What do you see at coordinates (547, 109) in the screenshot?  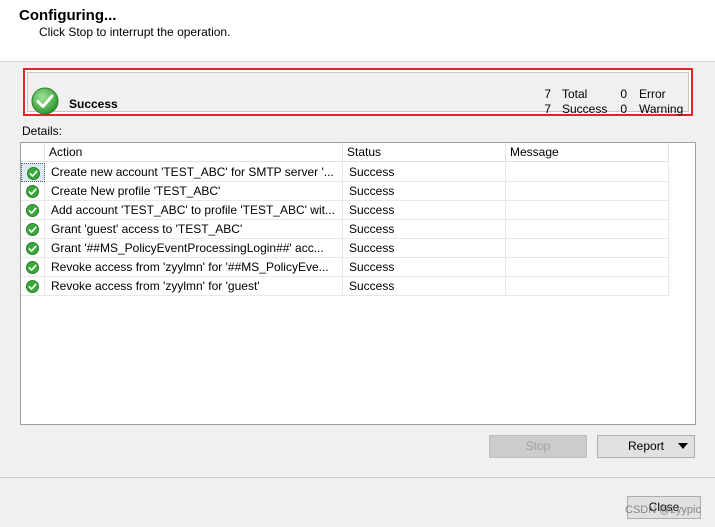 I see `success-count: 7` at bounding box center [547, 109].